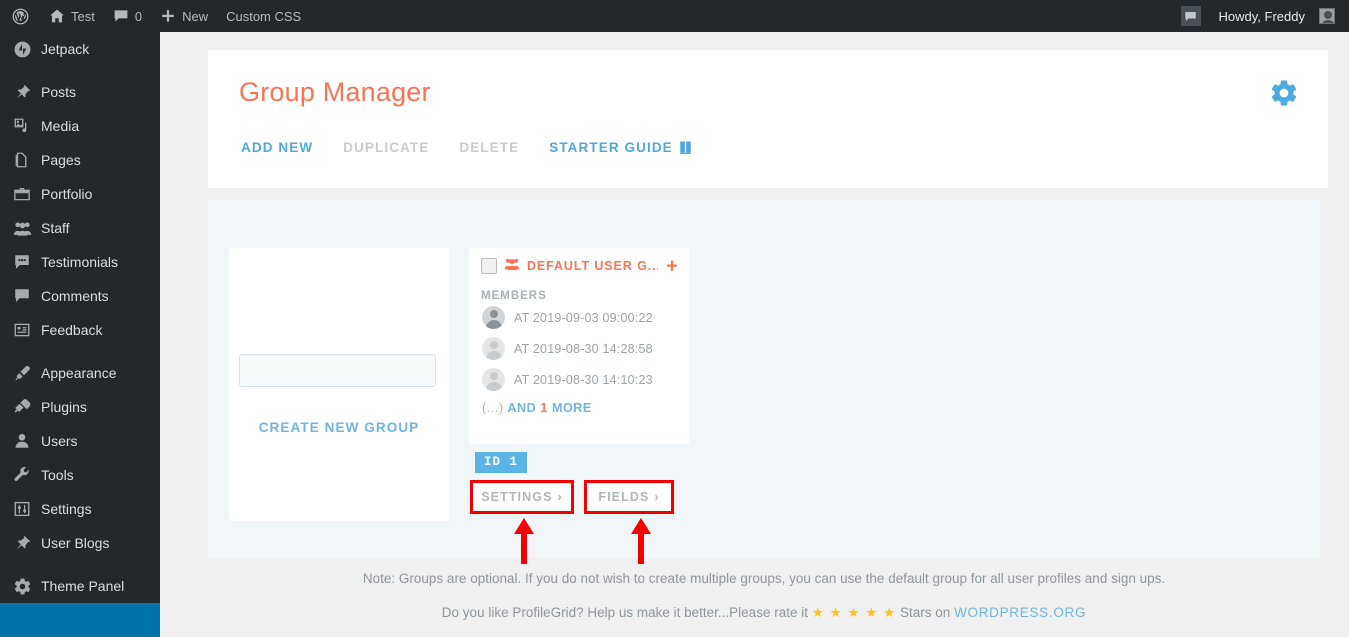 This screenshot has height=637, width=1349. I want to click on list-item: AT 2019-08-30 14:10:23, so click(579, 379).